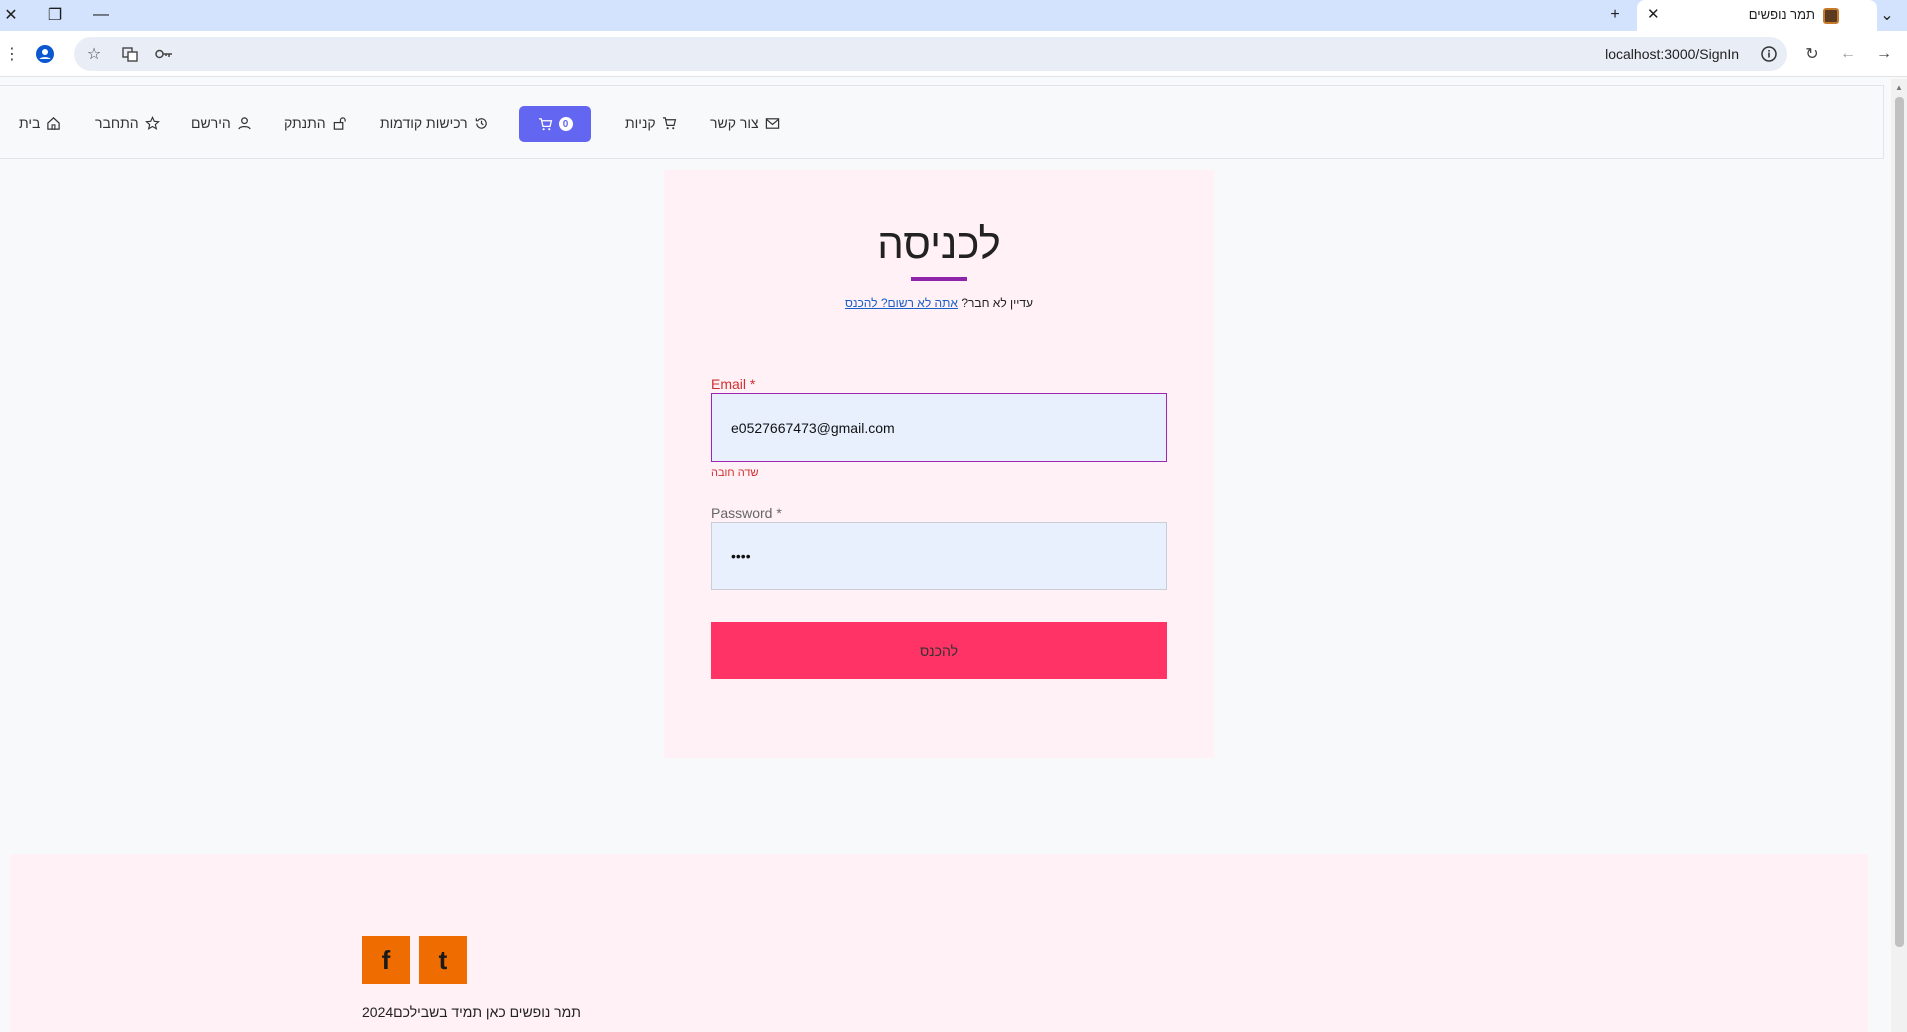 The height and width of the screenshot is (1032, 1907). I want to click on email-label: Email *, so click(733, 384).